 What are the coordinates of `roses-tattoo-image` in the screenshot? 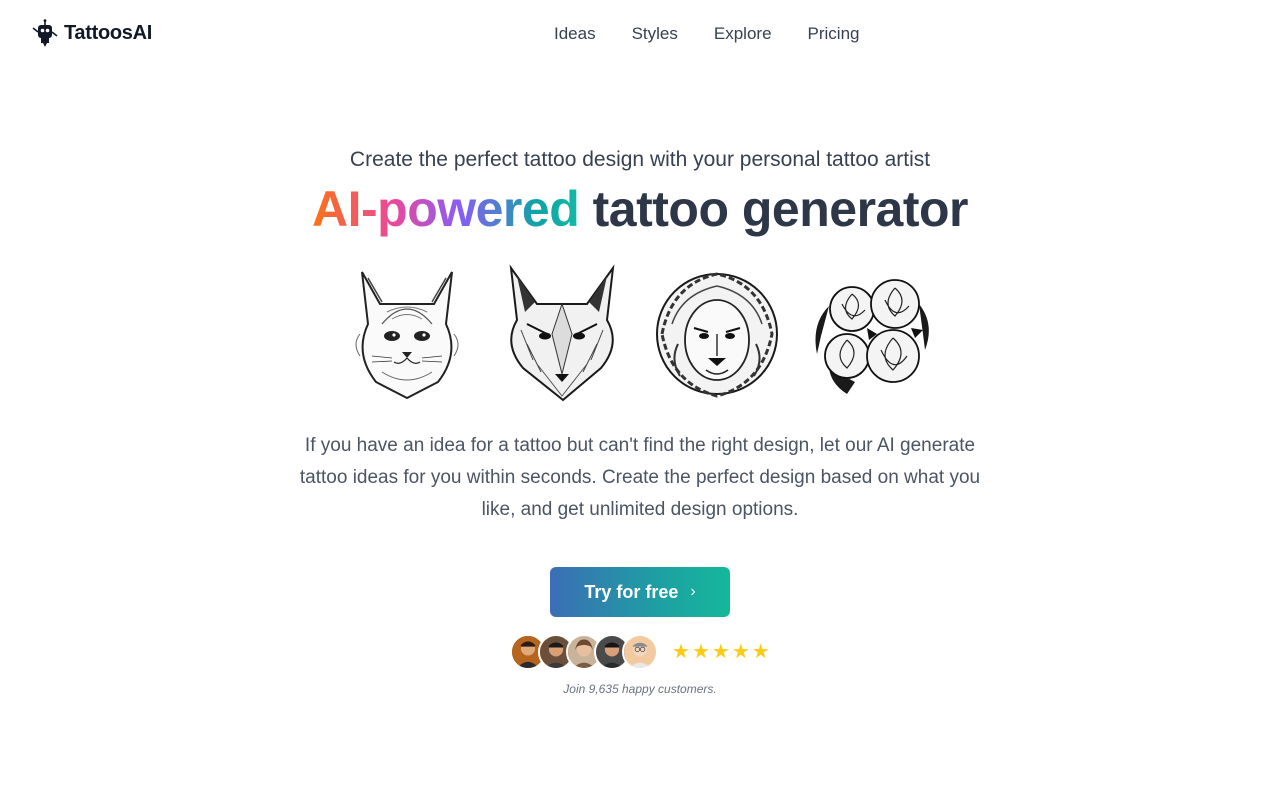 It's located at (872, 336).